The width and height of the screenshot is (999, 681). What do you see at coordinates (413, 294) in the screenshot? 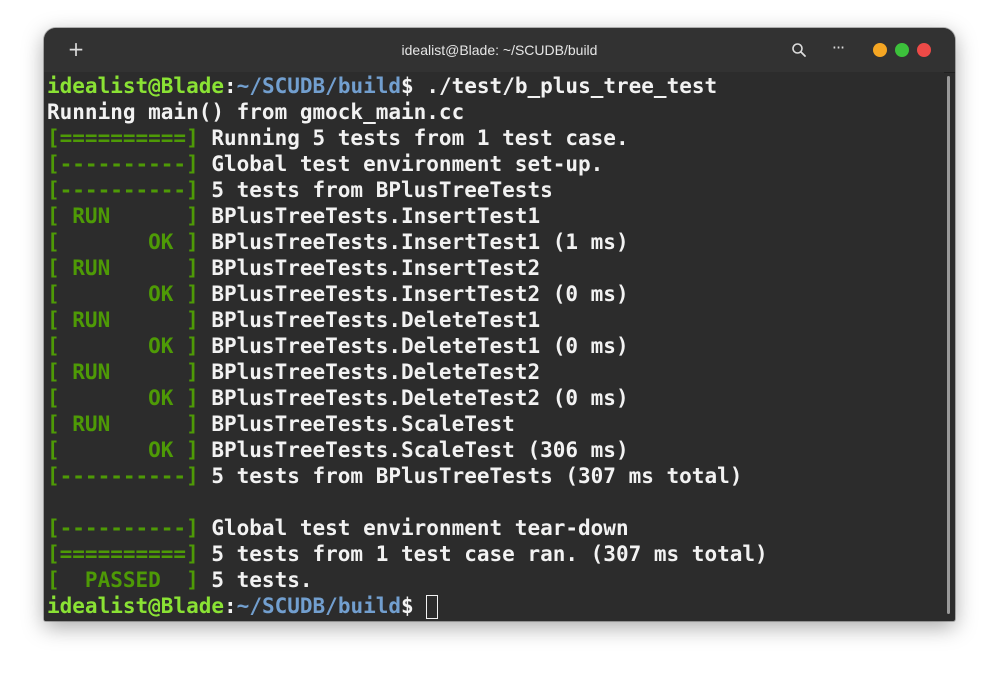
I see `output-text: BPlusTreeTests.InsertTest2 (0 ms)` at bounding box center [413, 294].